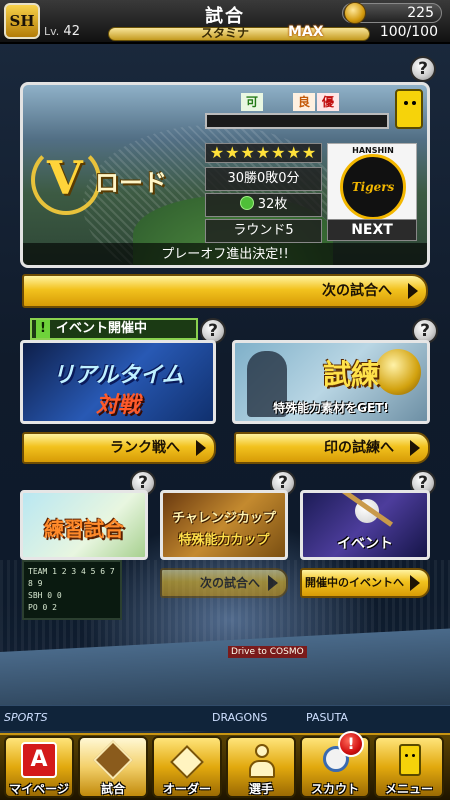 Image resolution: width=450 pixels, height=800 pixels. I want to click on star-rating: ★★★★★★★, so click(263, 153).